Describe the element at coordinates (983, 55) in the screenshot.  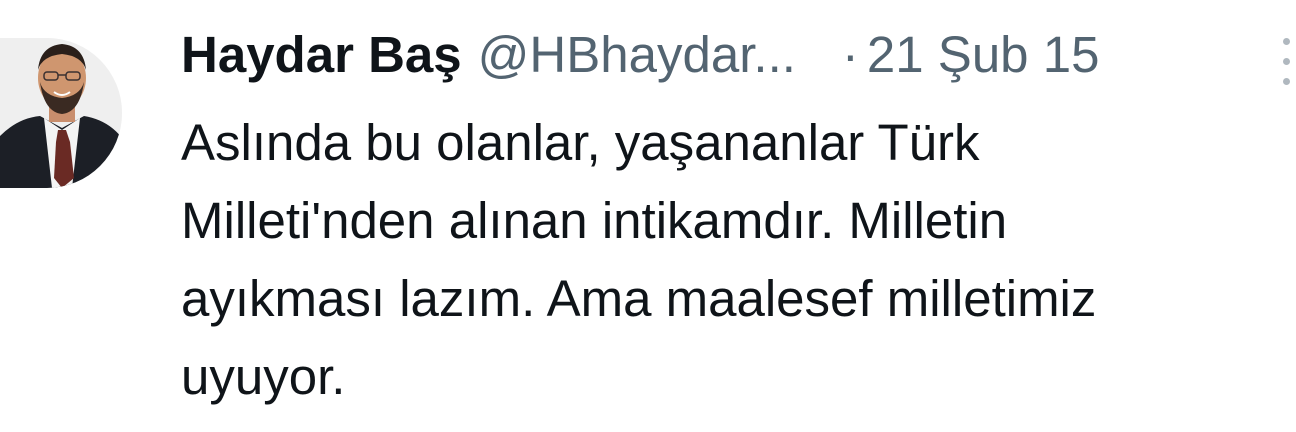
I see `tweet-date: 21 Şub 15` at that location.